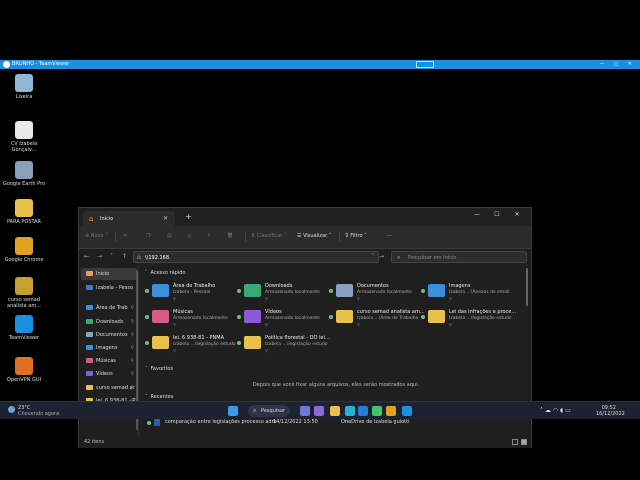 This screenshot has height=480, width=640. What do you see at coordinates (189, 292) in the screenshot?
I see `quick-access-tile: Área de Trabalho Izabela - Pessoal ⚲` at bounding box center [189, 292].